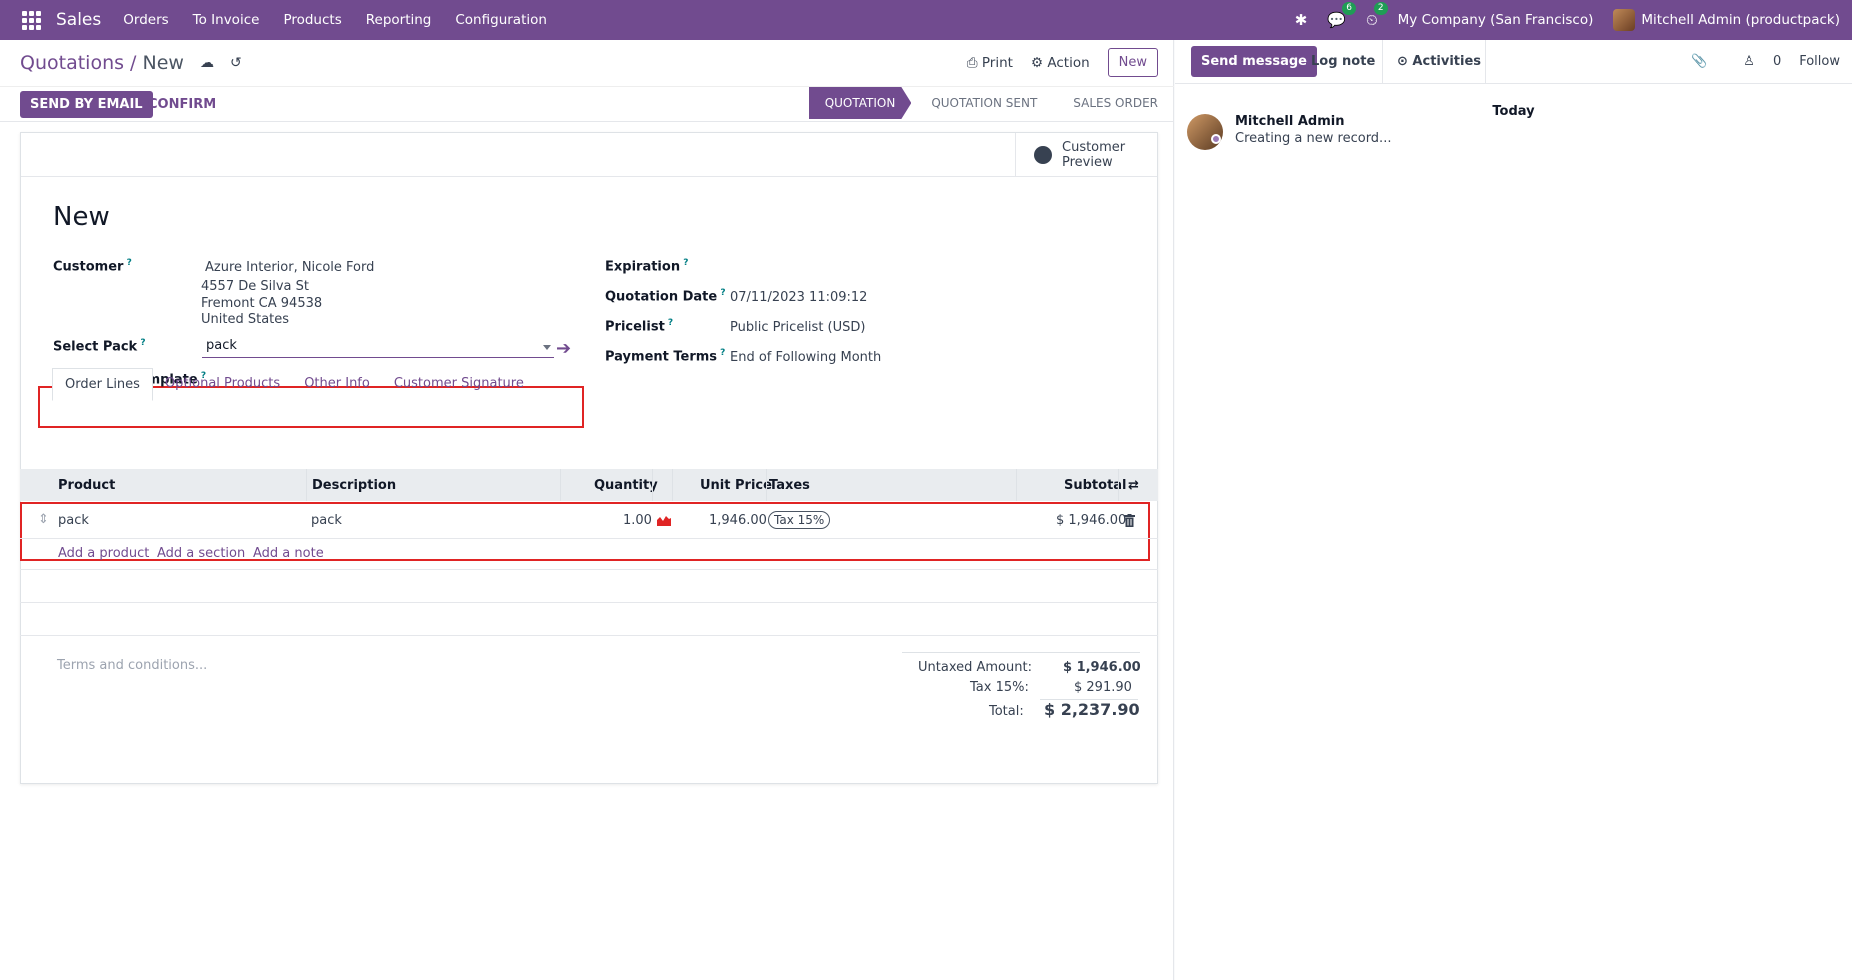  Describe the element at coordinates (805, 357) in the screenshot. I see `payment-terms-field: End of Following Month` at that location.